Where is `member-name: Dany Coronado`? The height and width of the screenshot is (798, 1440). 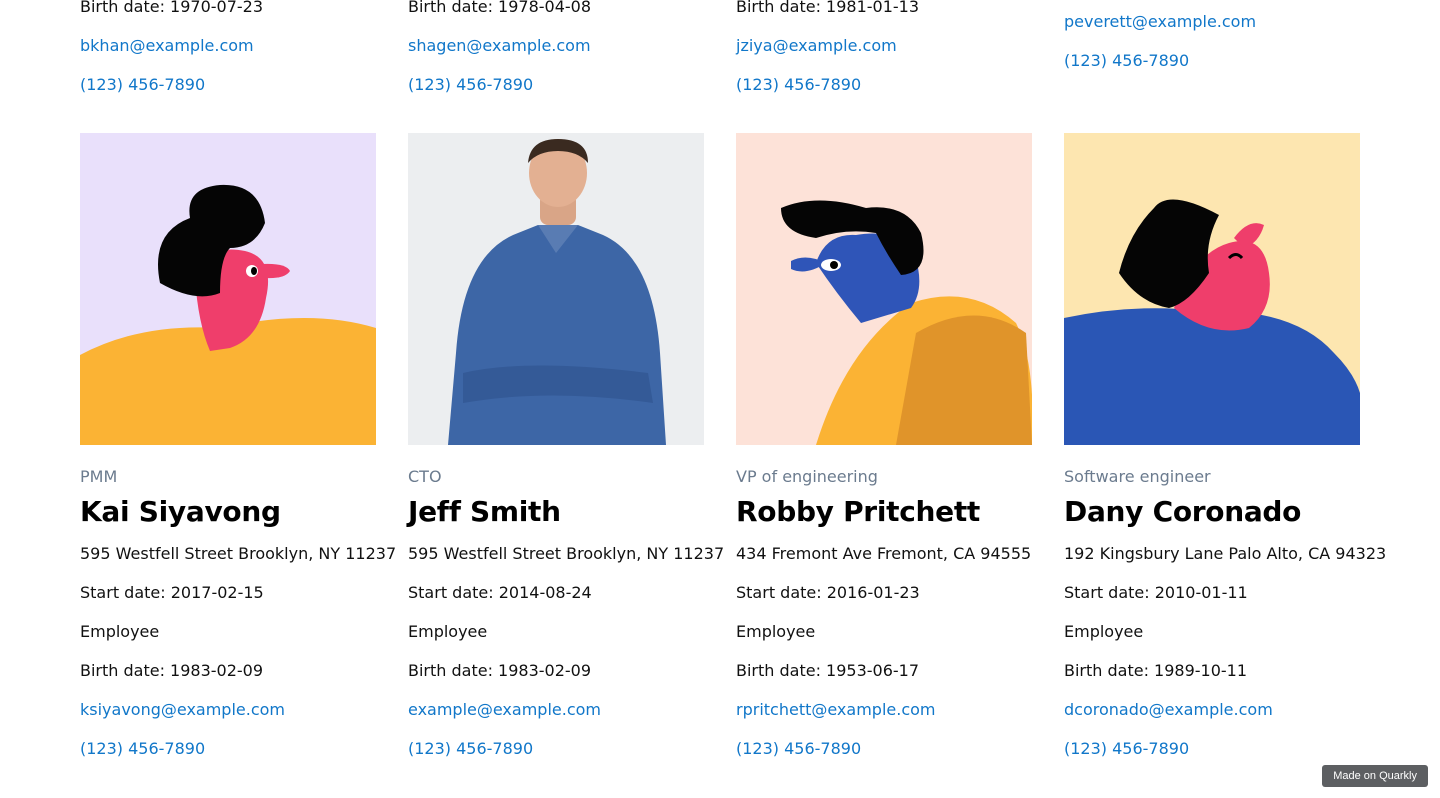 member-name: Dany Coronado is located at coordinates (1183, 511).